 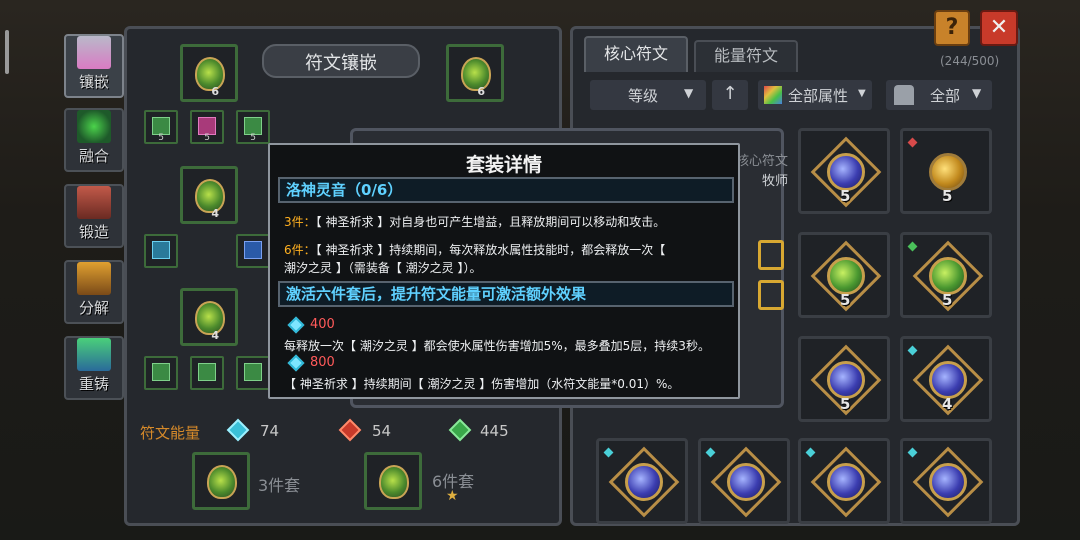 I want to click on tab-energy-runes-label: 能量符文, so click(x=745, y=55).